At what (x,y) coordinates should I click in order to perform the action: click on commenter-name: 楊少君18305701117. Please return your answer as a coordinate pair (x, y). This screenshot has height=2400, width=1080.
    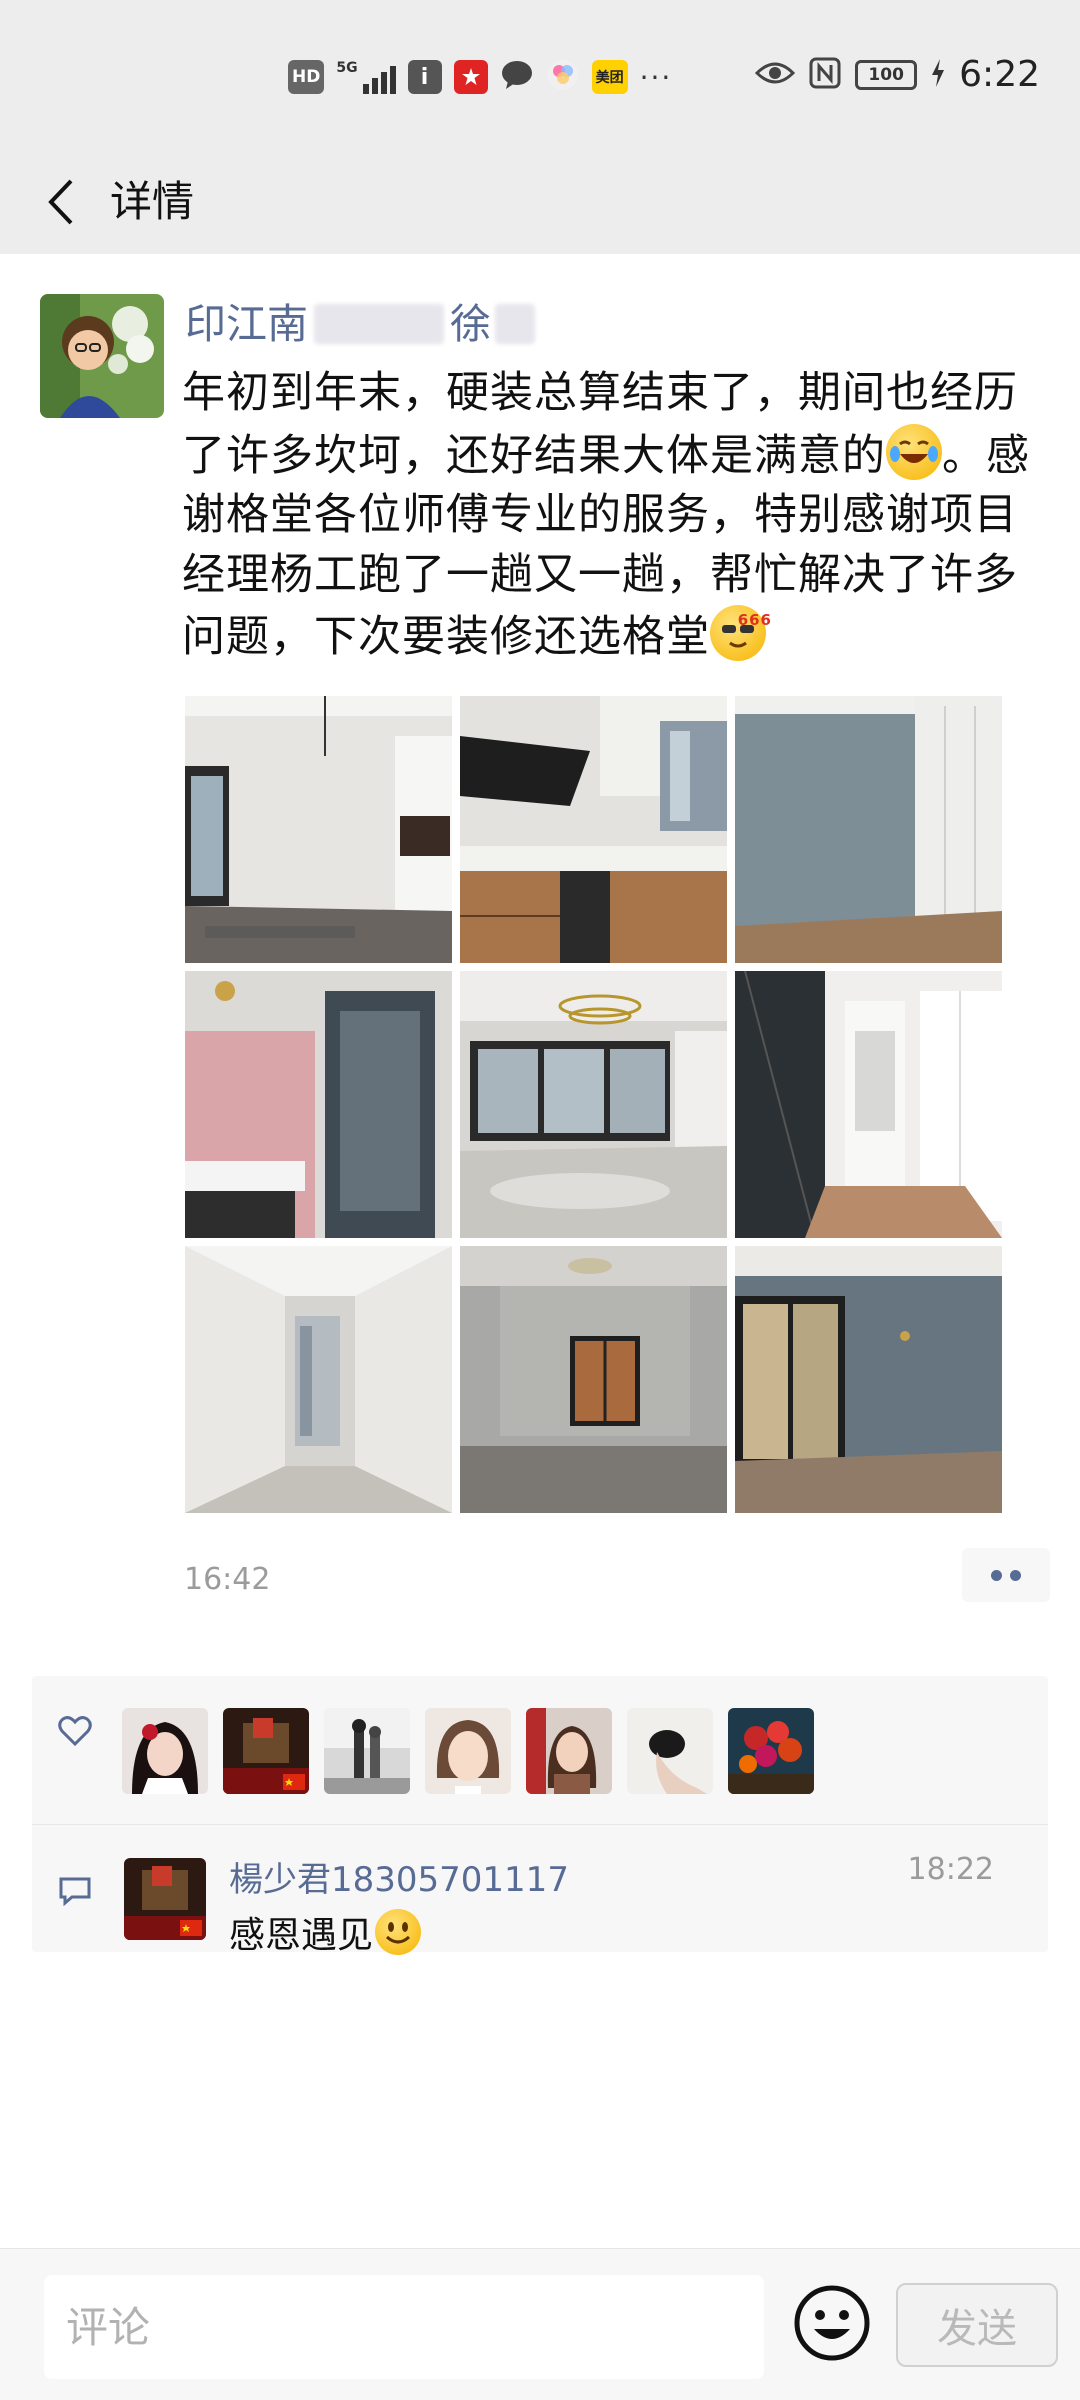
    Looking at the image, I should click on (399, 1876).